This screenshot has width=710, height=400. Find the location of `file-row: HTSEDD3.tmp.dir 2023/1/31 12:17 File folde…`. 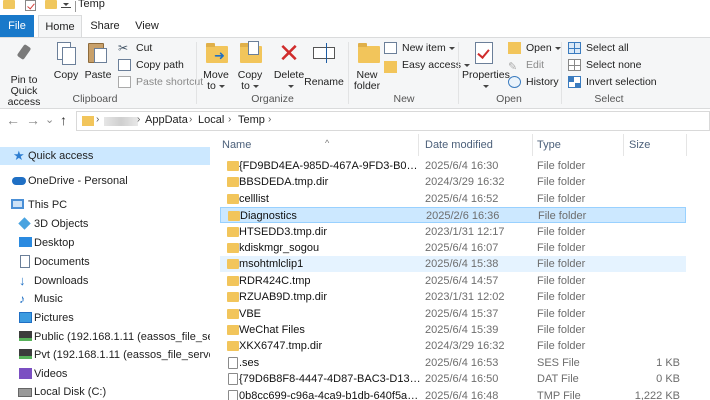

file-row: HTSEDD3.tmp.dir 2023/1/31 12:17 File folde… is located at coordinates (453, 232).